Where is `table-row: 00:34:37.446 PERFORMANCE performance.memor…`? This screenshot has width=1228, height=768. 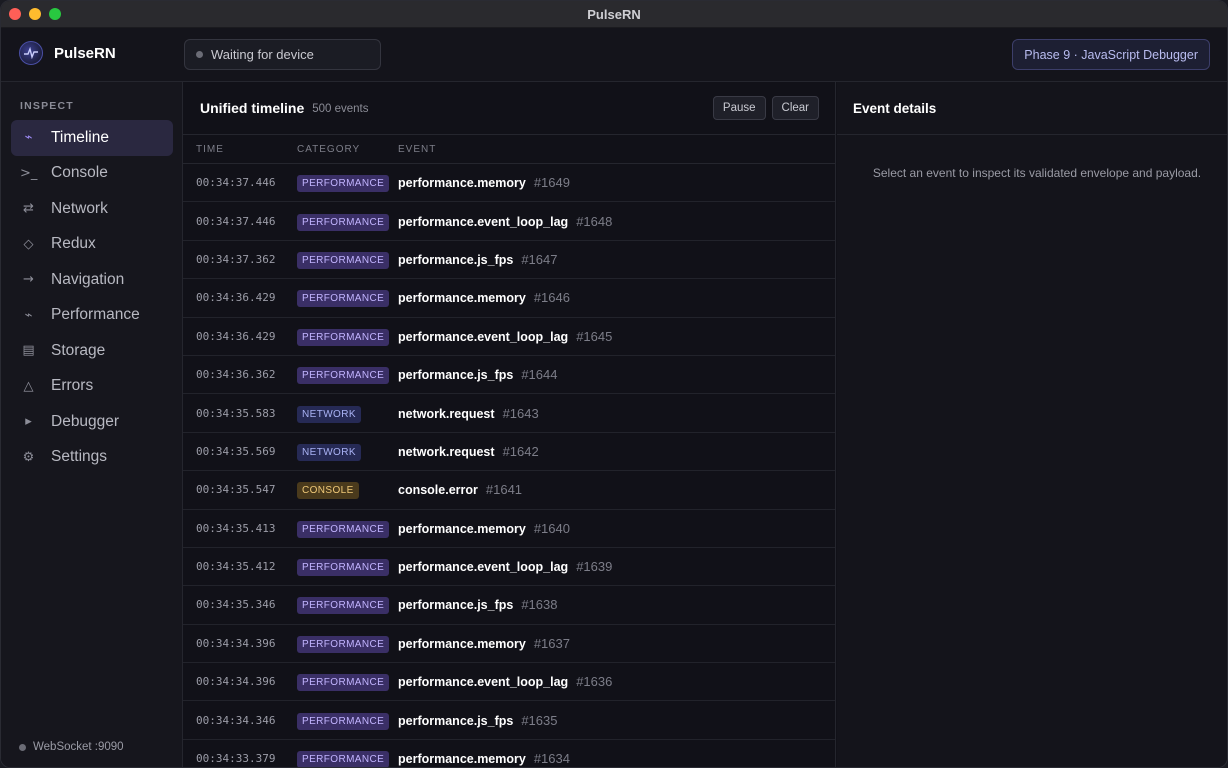 table-row: 00:34:37.446 PERFORMANCE performance.memor… is located at coordinates (509, 183).